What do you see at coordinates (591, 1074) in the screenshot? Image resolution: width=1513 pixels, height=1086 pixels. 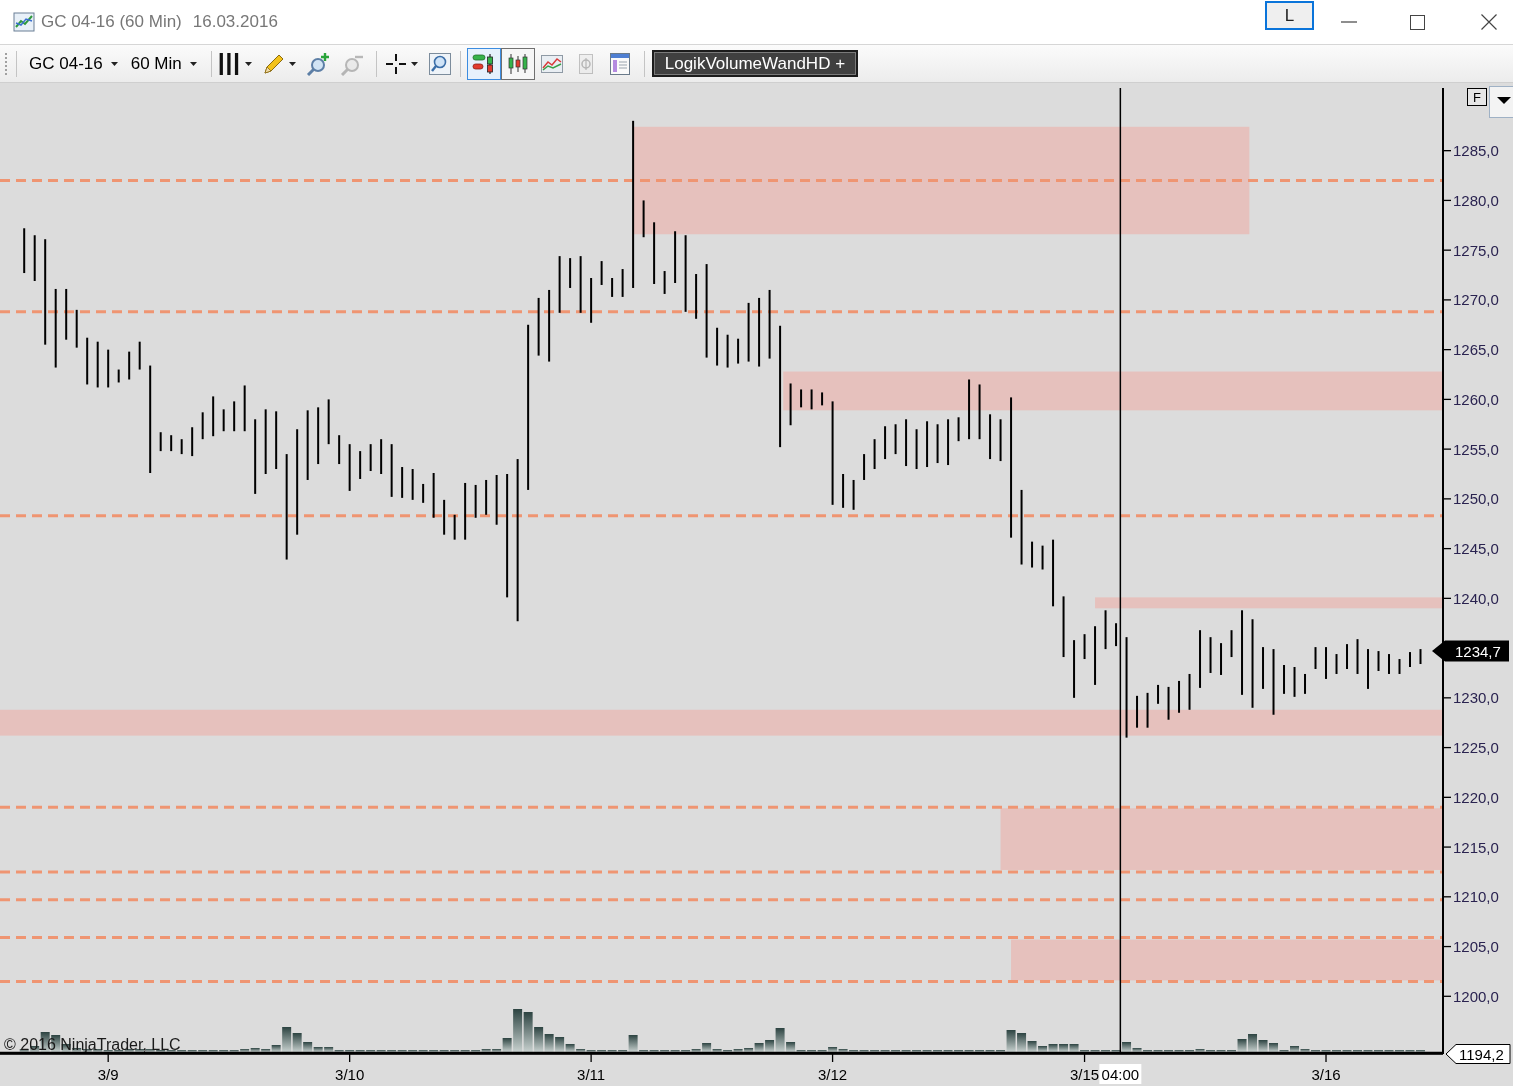 I see `date-label: 3/11` at bounding box center [591, 1074].